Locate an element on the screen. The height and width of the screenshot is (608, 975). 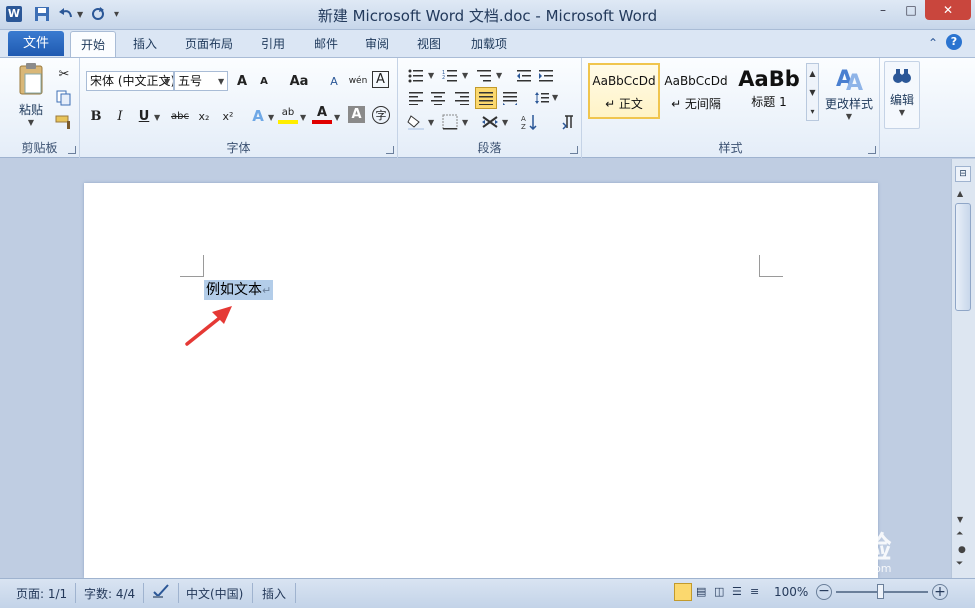
maximize-button: □ is located at coordinates (911, 10).